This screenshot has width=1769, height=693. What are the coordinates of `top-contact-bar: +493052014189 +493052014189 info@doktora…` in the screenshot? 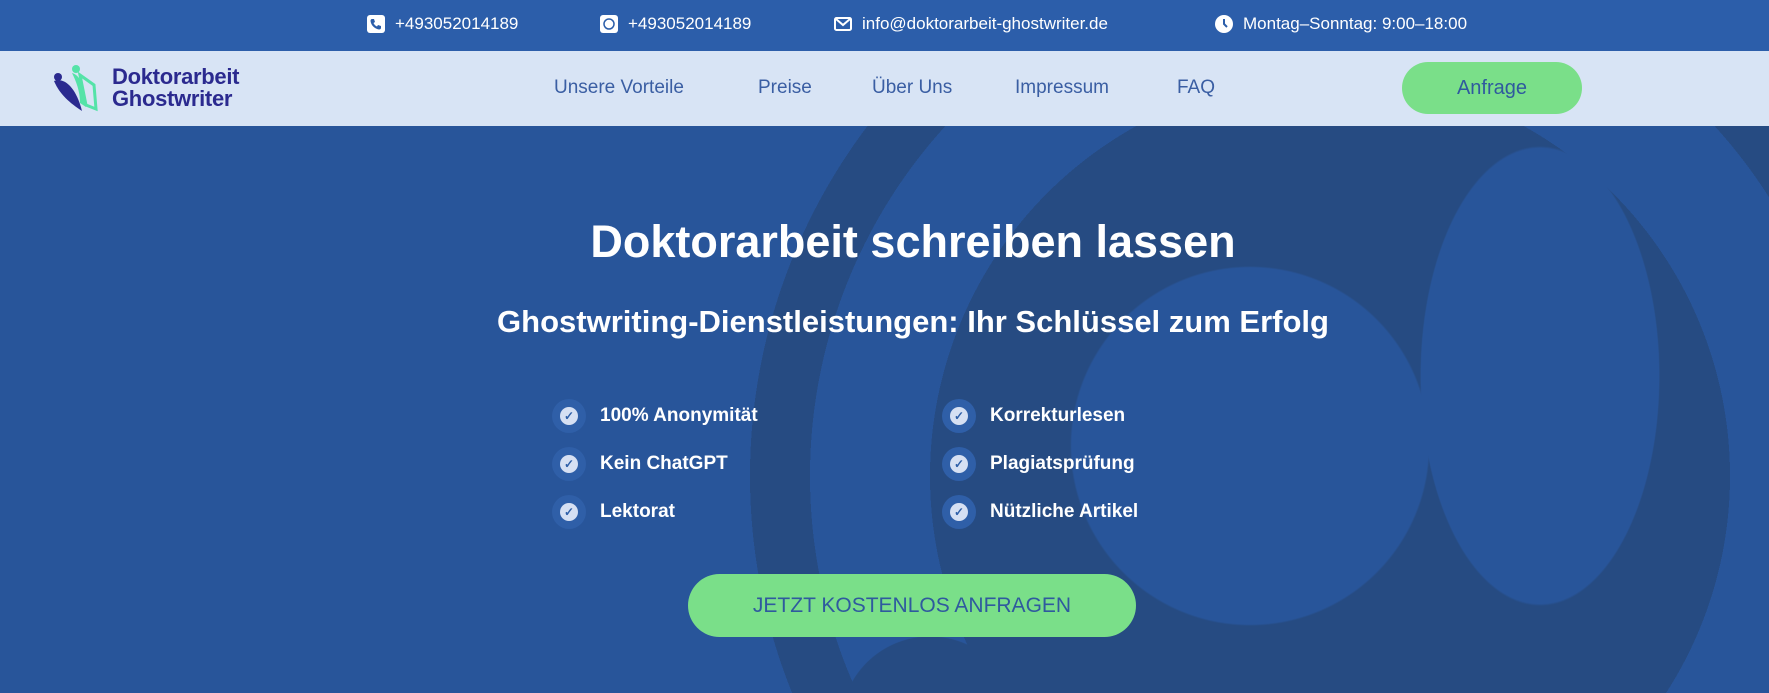 It's located at (884, 25).